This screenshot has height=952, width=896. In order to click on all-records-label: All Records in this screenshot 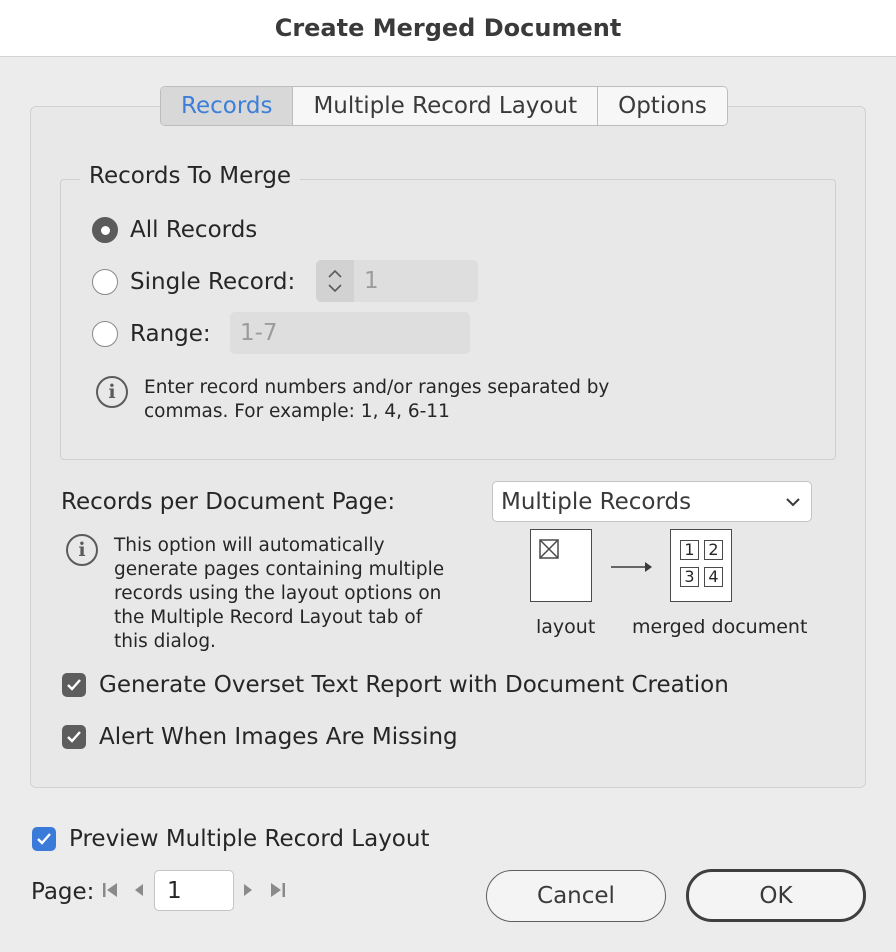, I will do `click(194, 230)`.